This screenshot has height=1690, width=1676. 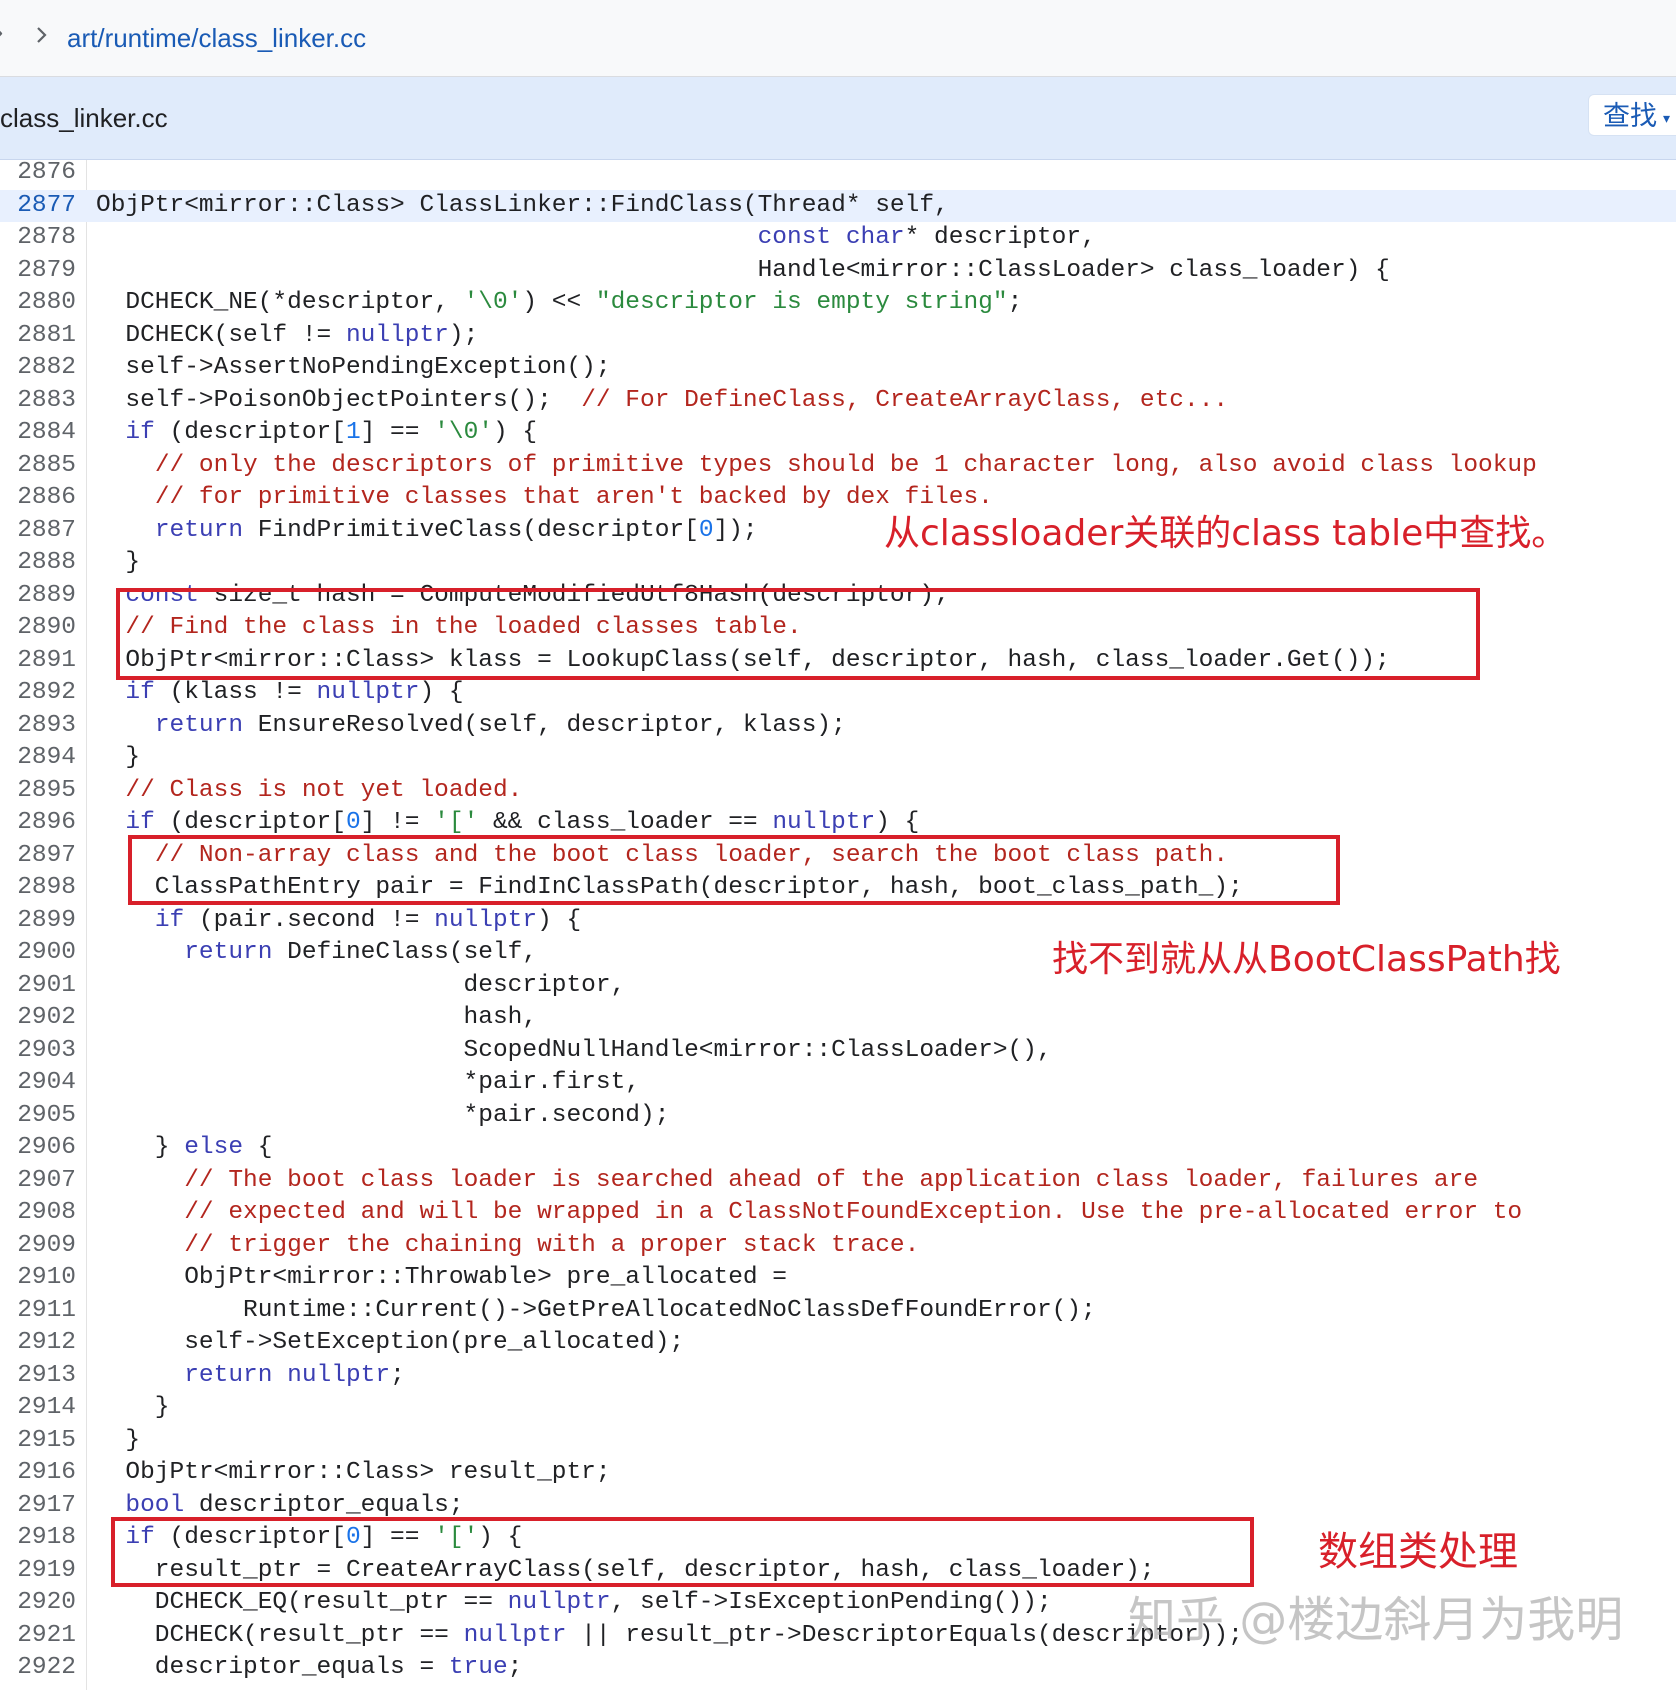 What do you see at coordinates (38, 1408) in the screenshot?
I see `line-number: 2914` at bounding box center [38, 1408].